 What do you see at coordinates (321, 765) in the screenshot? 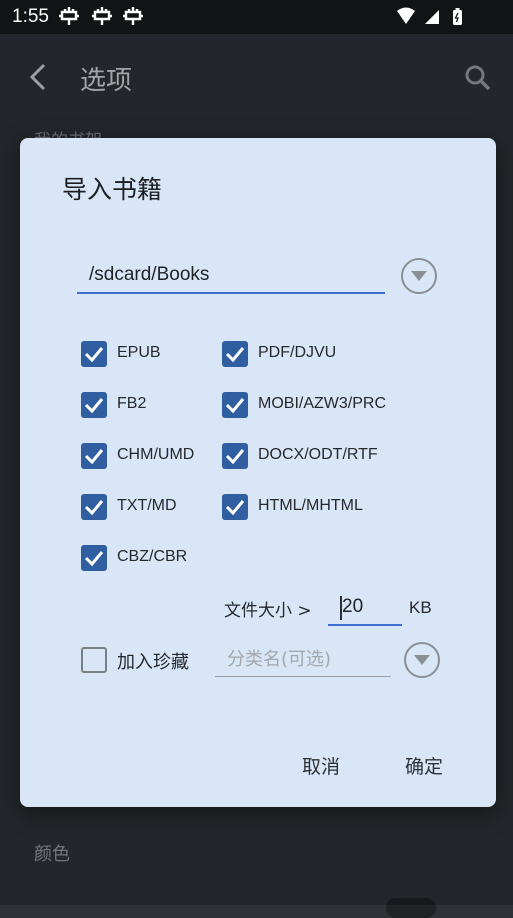
I see `cancel-button: 取消` at bounding box center [321, 765].